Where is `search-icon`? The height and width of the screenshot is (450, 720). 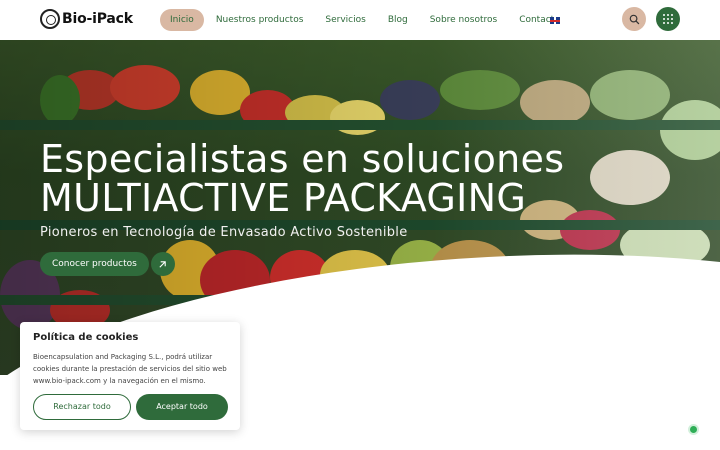
search-icon is located at coordinates (634, 19).